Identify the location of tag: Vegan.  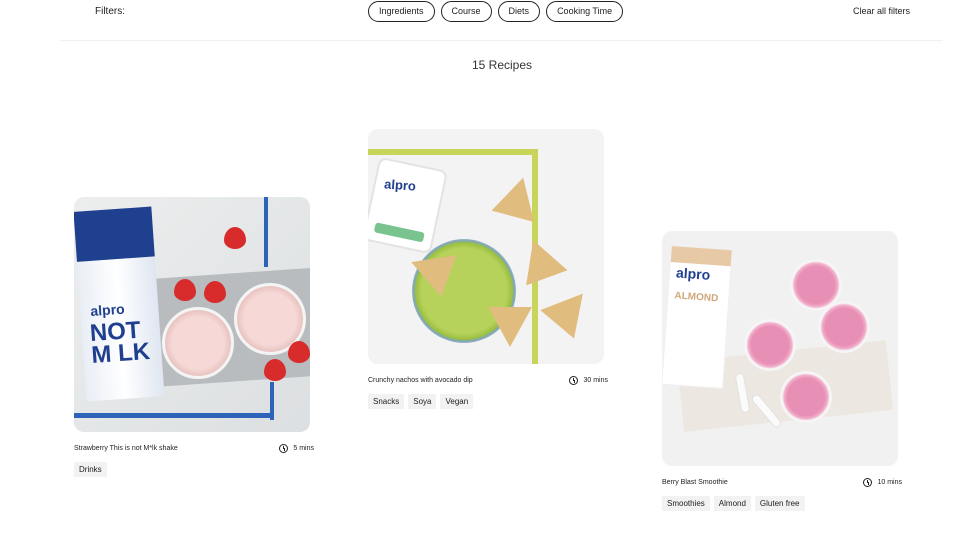
(457, 401).